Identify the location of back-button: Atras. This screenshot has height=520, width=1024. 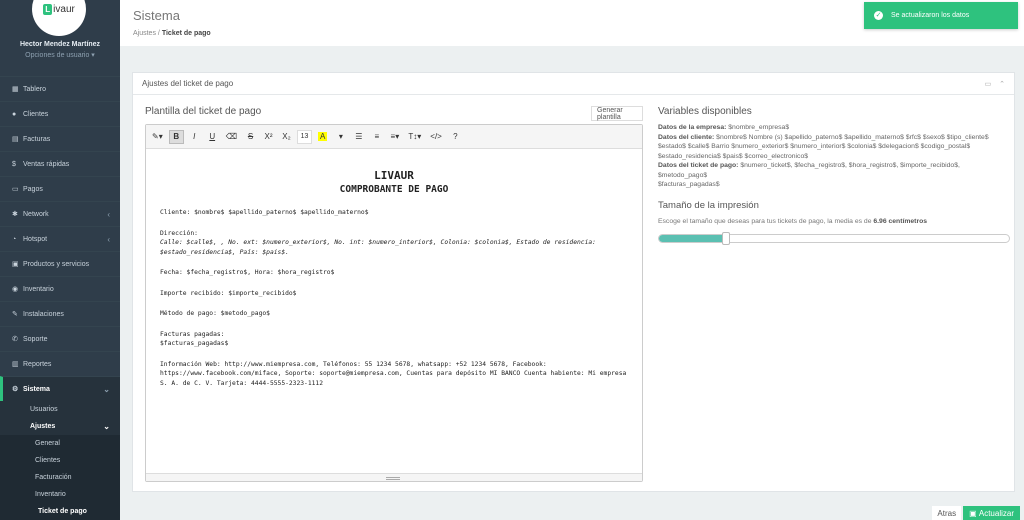
(947, 513).